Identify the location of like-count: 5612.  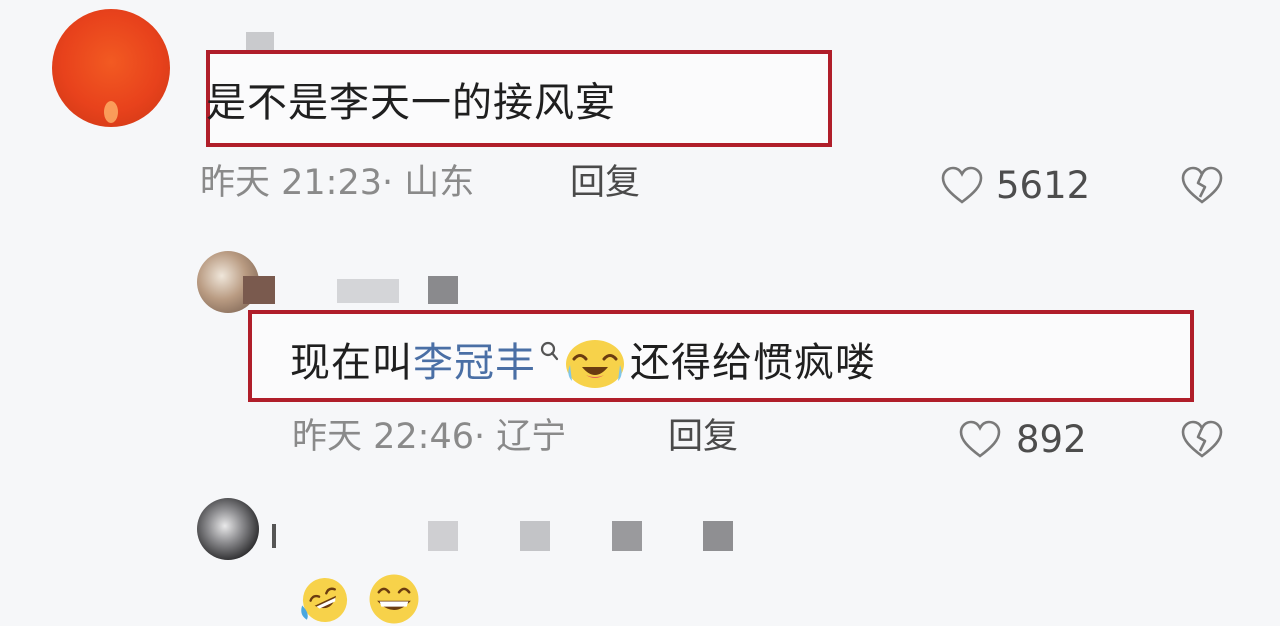
(1043, 185).